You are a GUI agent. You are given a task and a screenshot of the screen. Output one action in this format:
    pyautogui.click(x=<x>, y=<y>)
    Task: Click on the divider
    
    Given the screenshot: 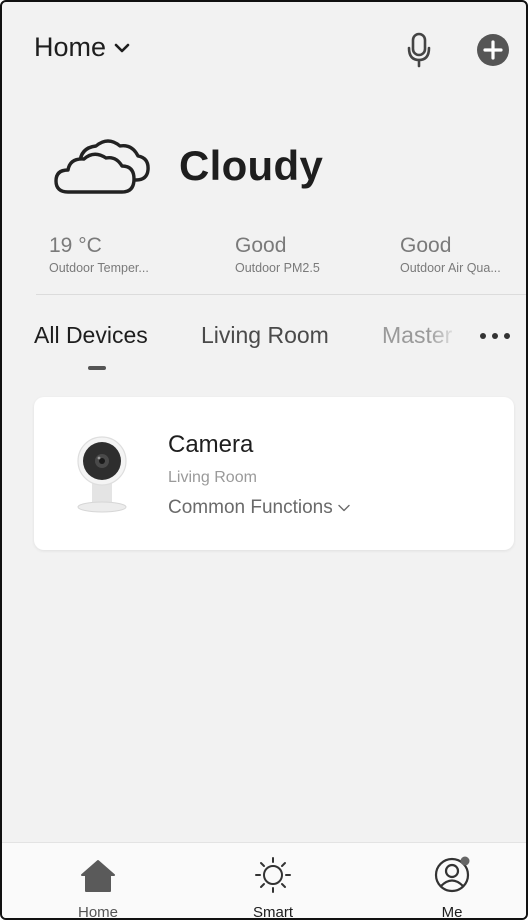 What is the action you would take?
    pyautogui.click(x=281, y=294)
    